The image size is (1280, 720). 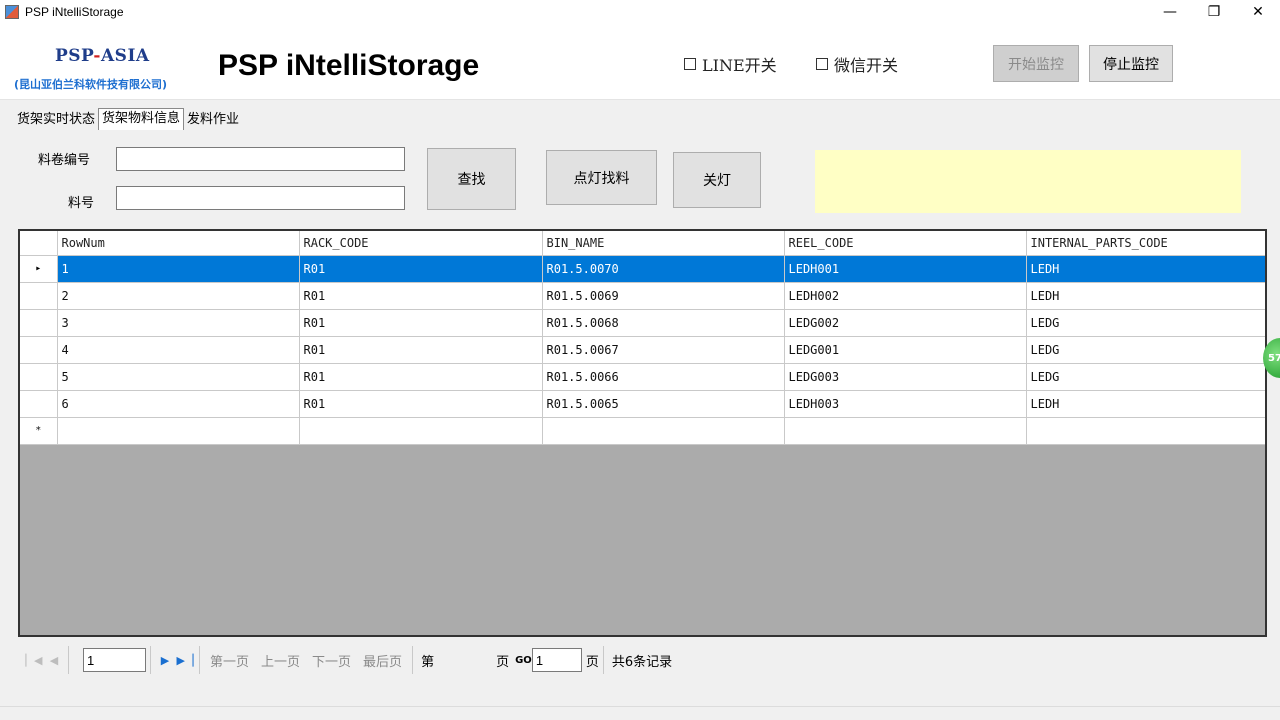 I want to click on table-row: 5 R01 R01.5.0066 LEDG003 LEDG, so click(x=642, y=377).